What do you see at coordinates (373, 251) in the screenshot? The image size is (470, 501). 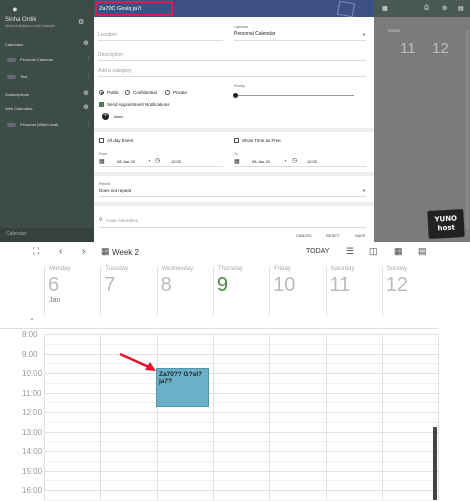 I see `week-view-icon: ◫` at bounding box center [373, 251].